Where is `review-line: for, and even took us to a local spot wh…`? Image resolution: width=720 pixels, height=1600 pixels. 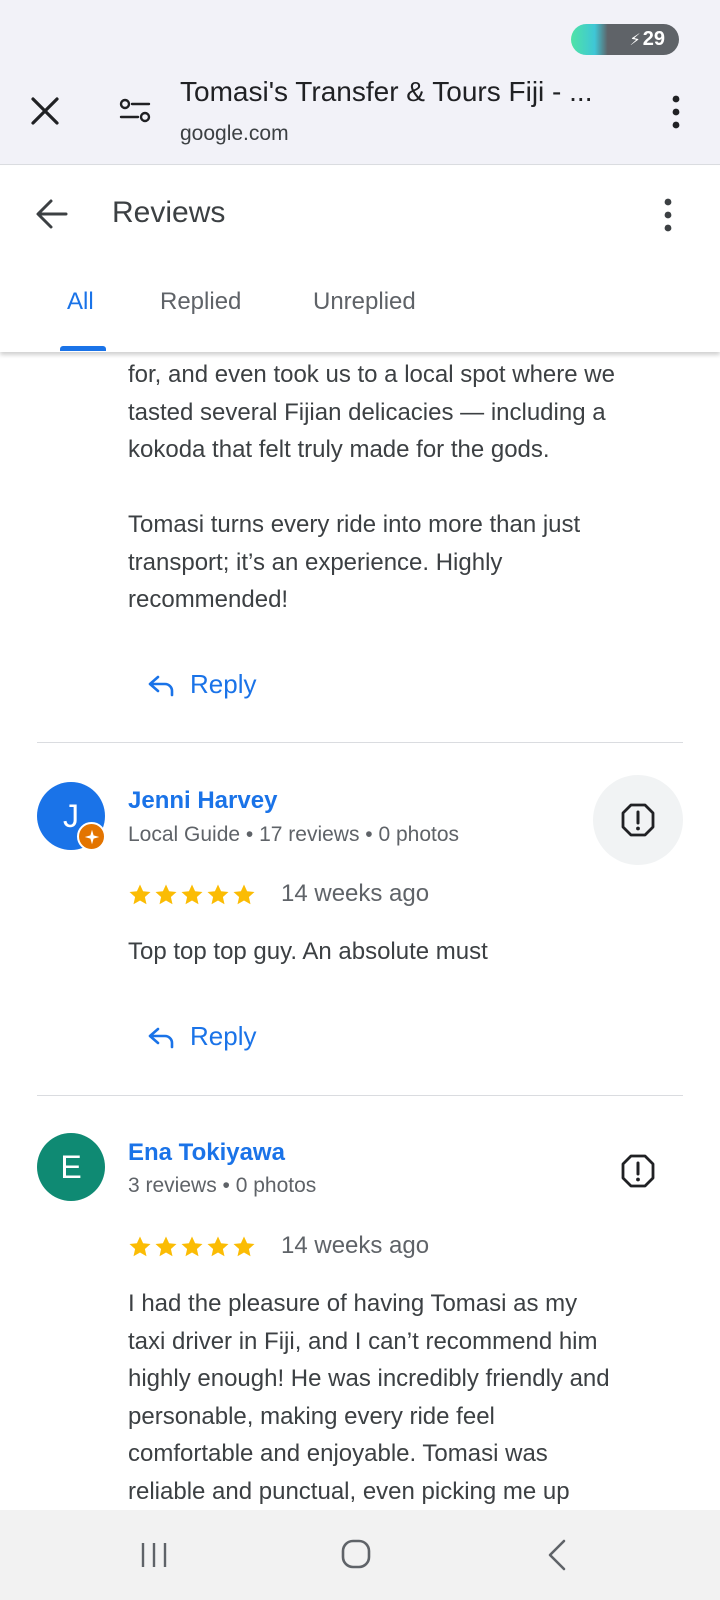 review-line: for, and even took us to a local spot wh… is located at coordinates (371, 374).